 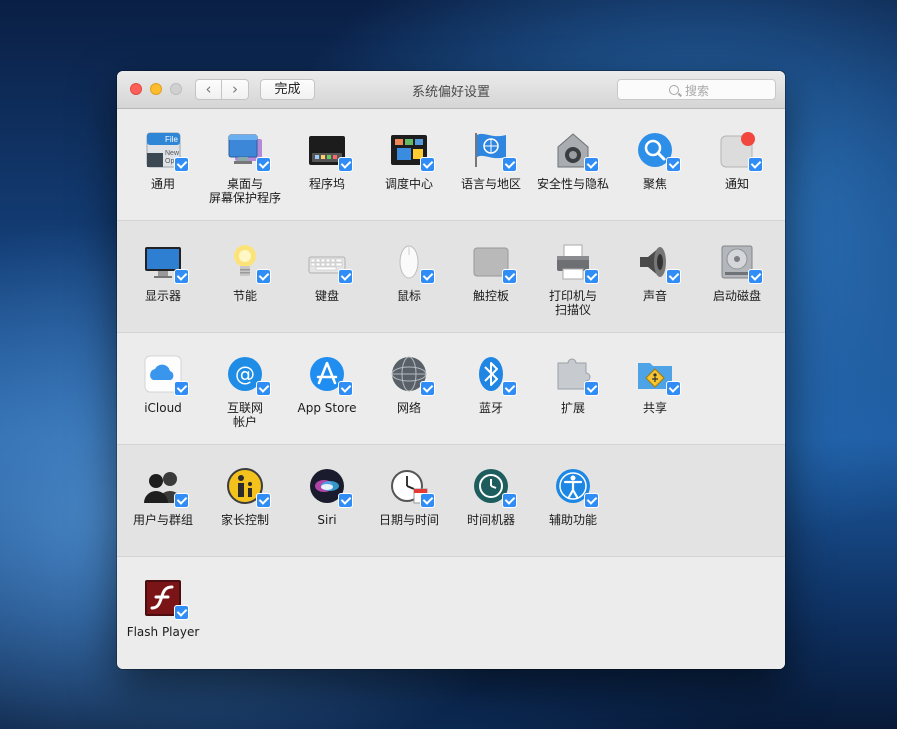 I want to click on pane-label: 语言与地区, so click(x=490, y=184).